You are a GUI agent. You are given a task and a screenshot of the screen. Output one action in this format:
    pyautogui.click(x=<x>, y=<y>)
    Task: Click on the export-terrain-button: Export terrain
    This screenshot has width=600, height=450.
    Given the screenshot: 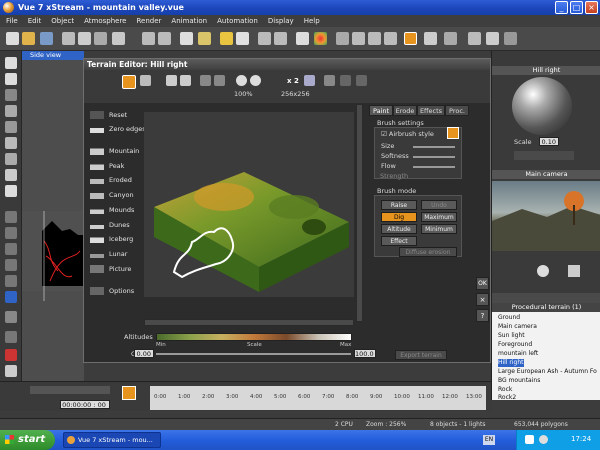 What is the action you would take?
    pyautogui.click(x=421, y=355)
    